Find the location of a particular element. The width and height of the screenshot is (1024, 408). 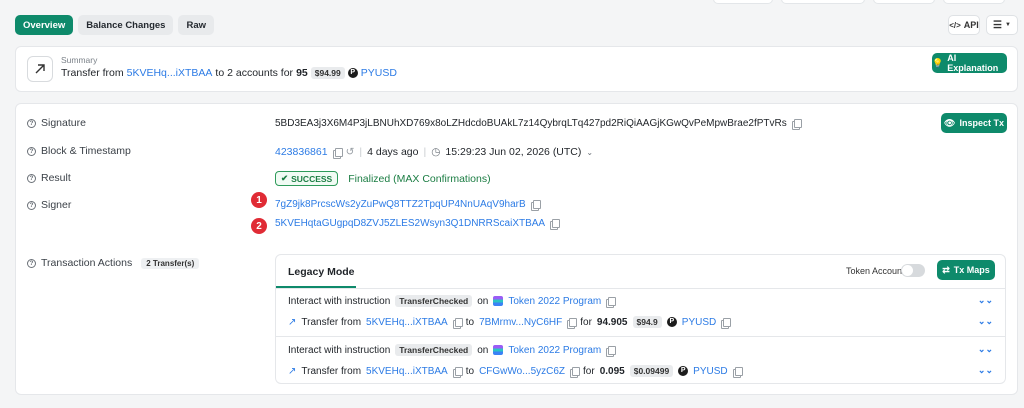

token-account-toggle is located at coordinates (913, 270).